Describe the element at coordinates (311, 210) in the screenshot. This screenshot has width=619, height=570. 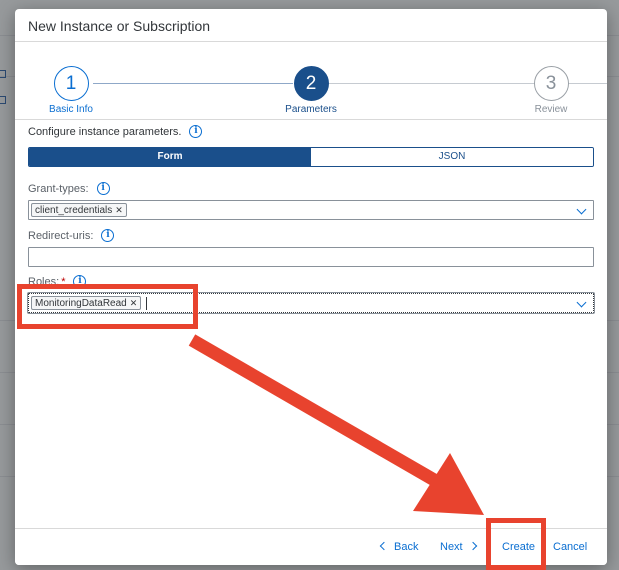
I see `grant-types-multi-combobox: client_credentials ✕` at that location.